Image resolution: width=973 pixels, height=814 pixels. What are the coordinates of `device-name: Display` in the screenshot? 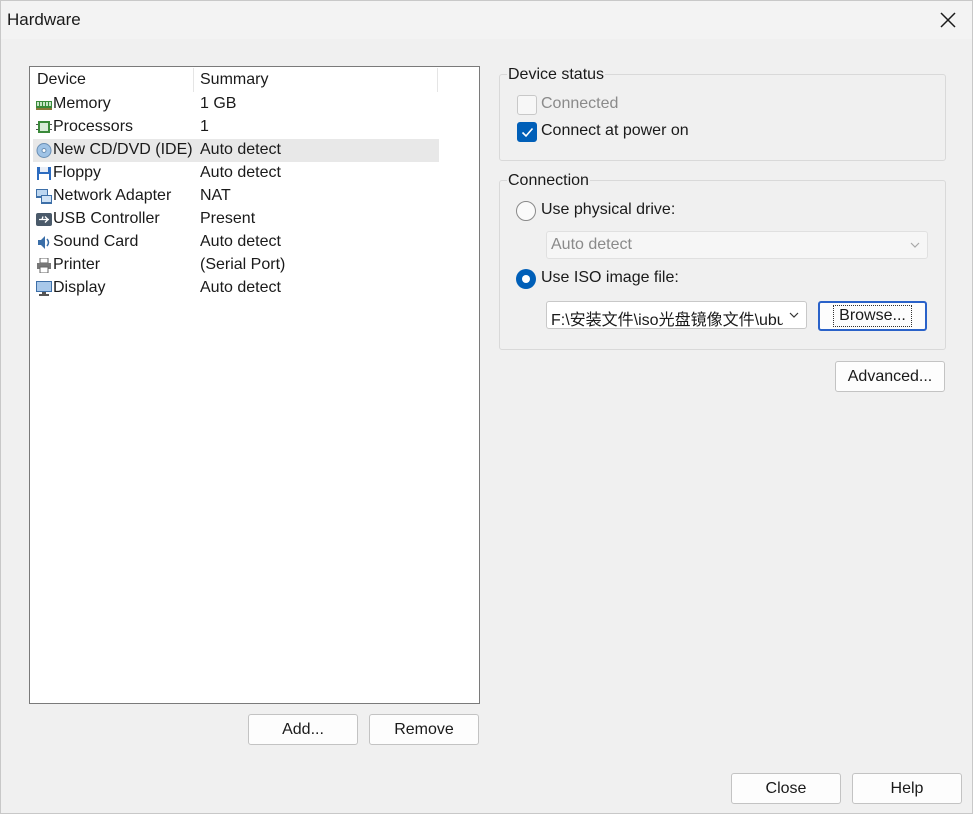 It's located at (79, 287).